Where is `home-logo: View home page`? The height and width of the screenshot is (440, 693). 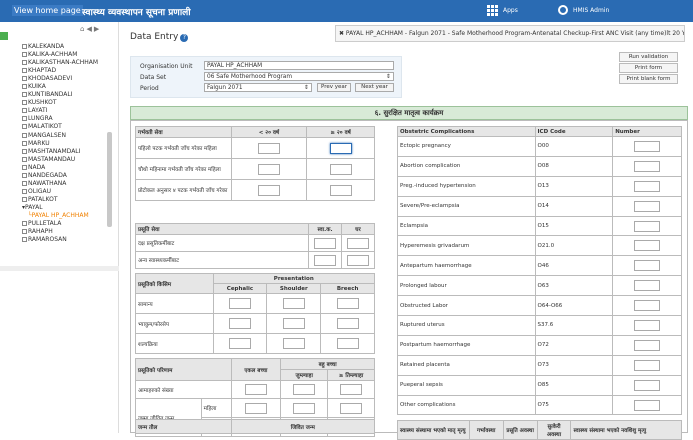
home-logo: View home page is located at coordinates (47, 10).